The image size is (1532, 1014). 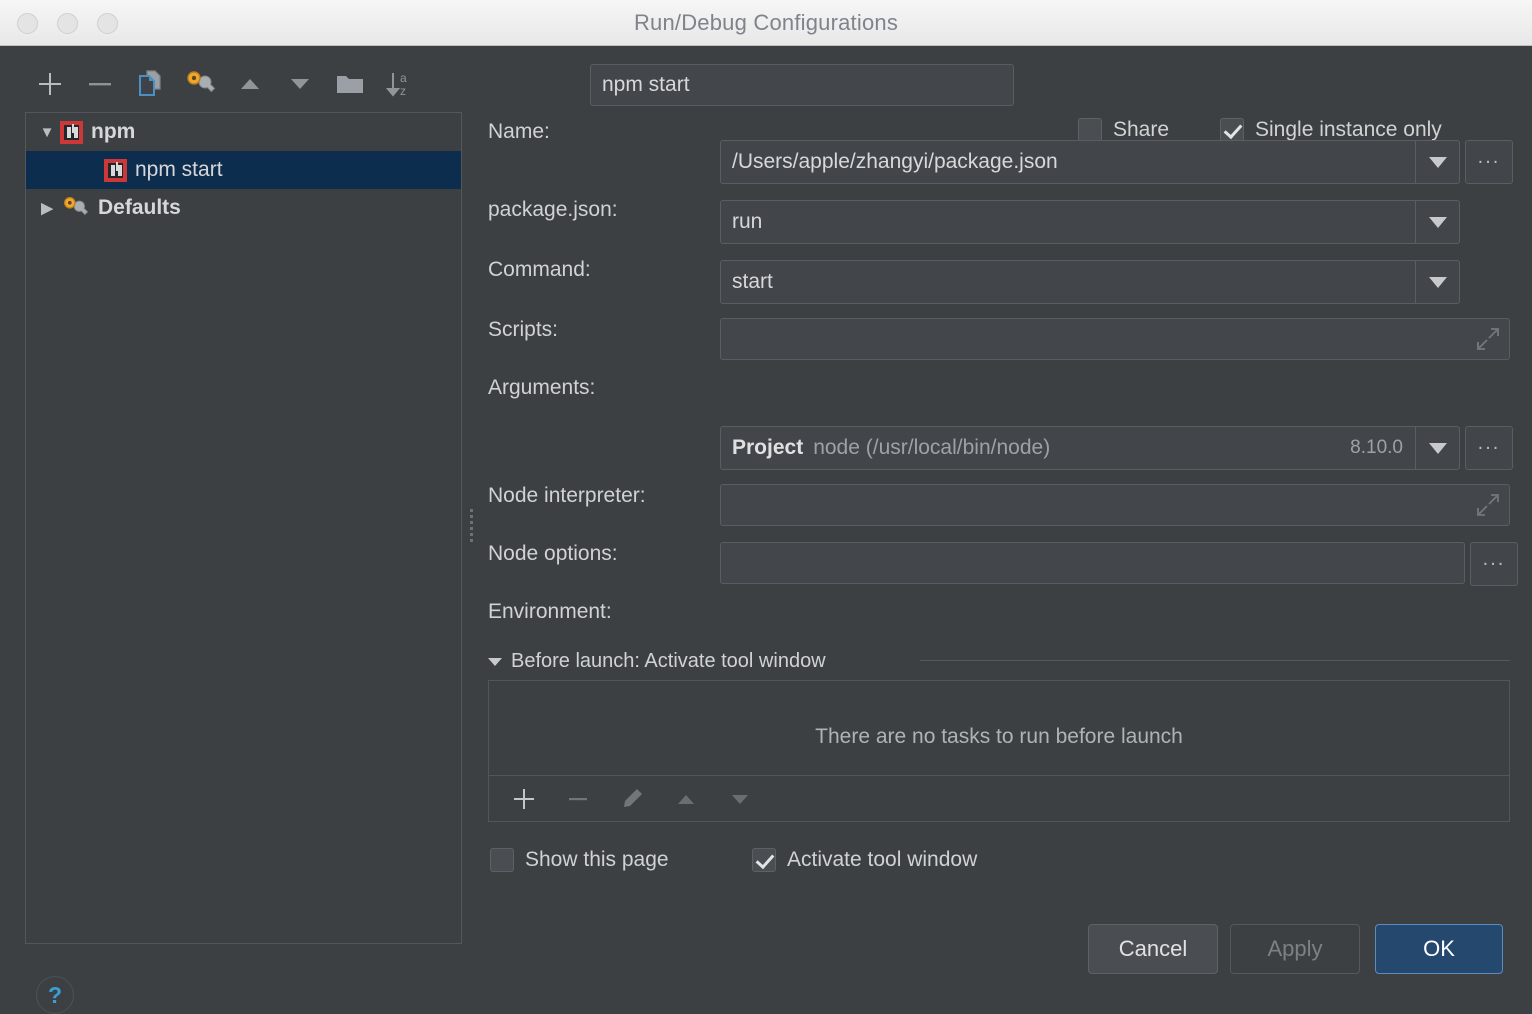 What do you see at coordinates (567, 495) in the screenshot?
I see `node-interpreter-label: Node interpreter:` at bounding box center [567, 495].